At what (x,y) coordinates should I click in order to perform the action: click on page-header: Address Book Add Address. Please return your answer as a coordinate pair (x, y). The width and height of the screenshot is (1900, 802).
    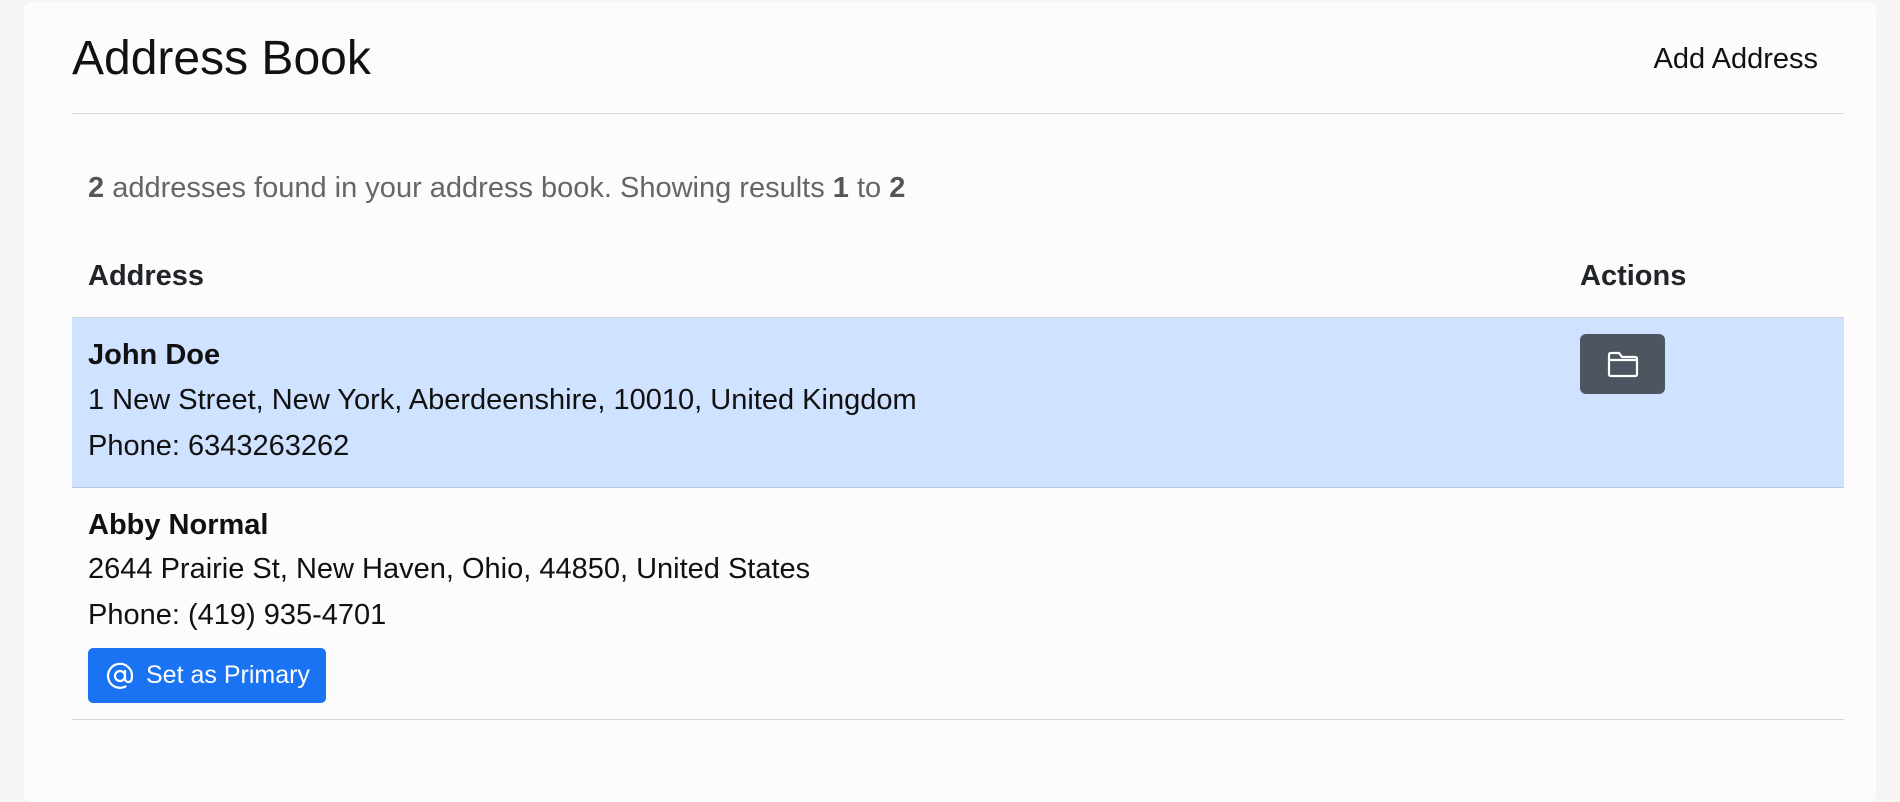
    Looking at the image, I should click on (958, 71).